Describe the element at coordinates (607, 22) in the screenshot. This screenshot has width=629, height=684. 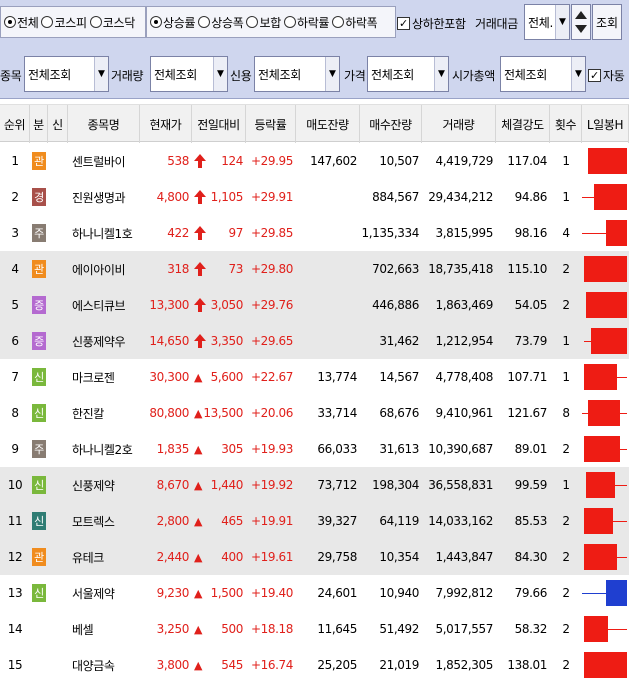
I see `query-button: 조회` at that location.